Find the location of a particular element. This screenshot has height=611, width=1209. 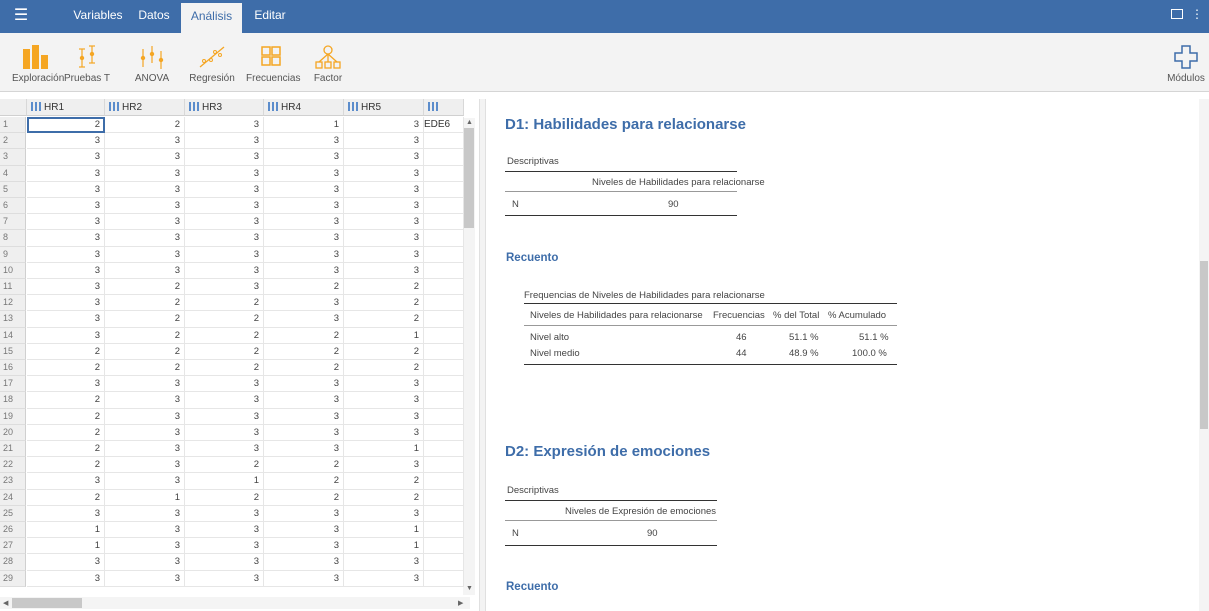

column-header: HR4 is located at coordinates (304, 107).